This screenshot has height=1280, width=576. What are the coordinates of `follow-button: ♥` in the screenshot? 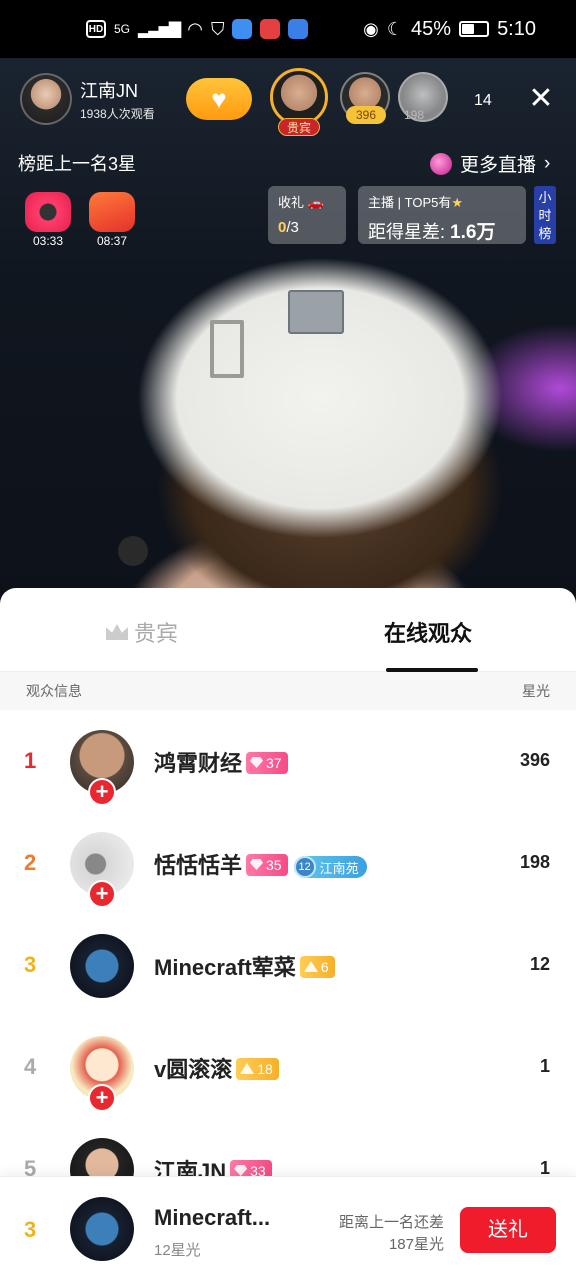 It's located at (219, 99).